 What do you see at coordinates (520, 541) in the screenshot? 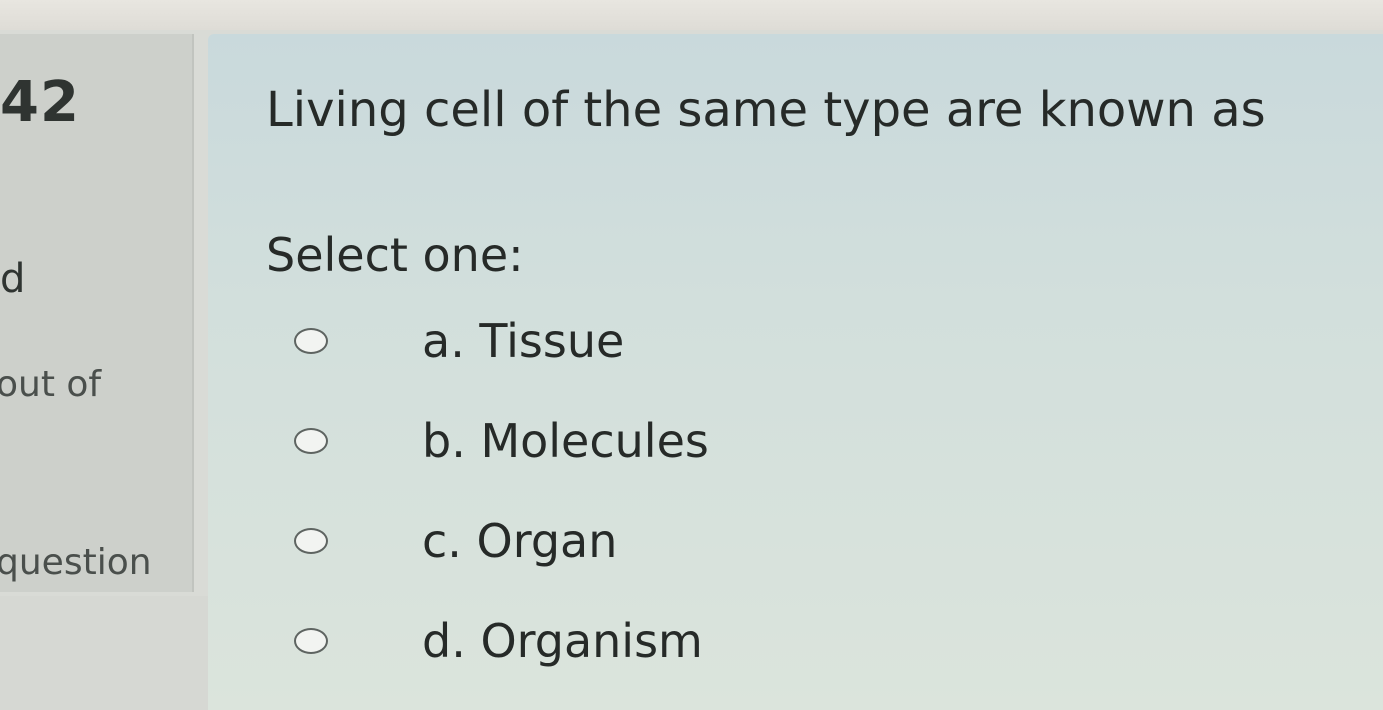
I see `answer-label: c. Organ` at bounding box center [520, 541].